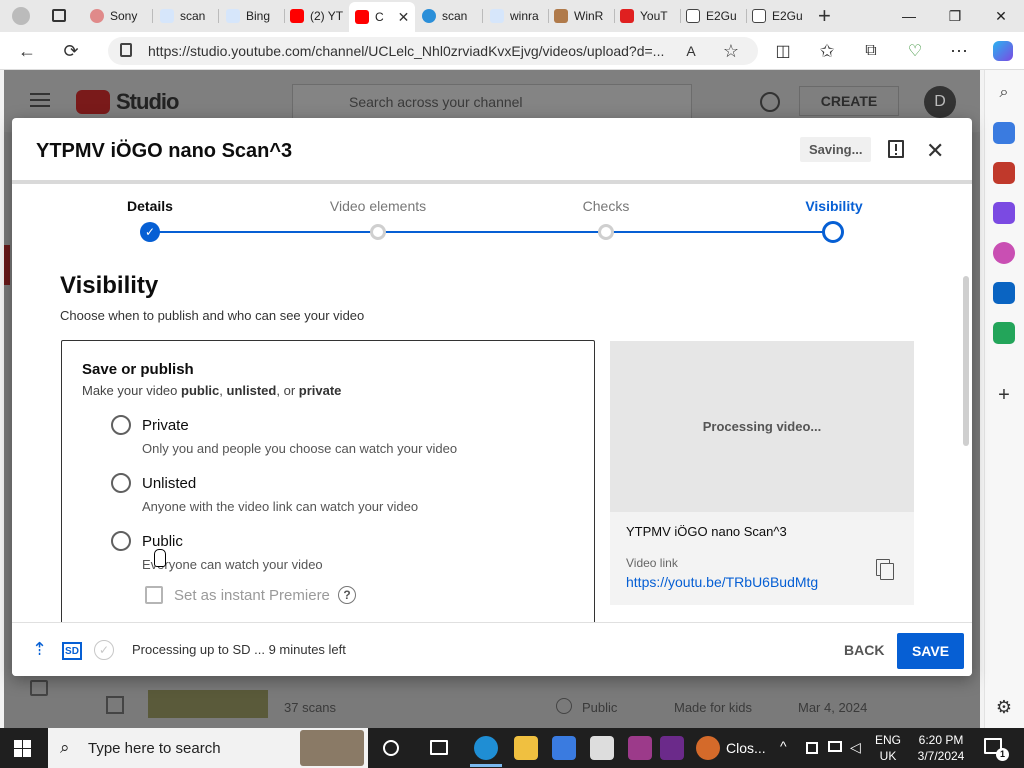 Image resolution: width=1024 pixels, height=768 pixels. I want to click on office-icon, so click(1004, 253).